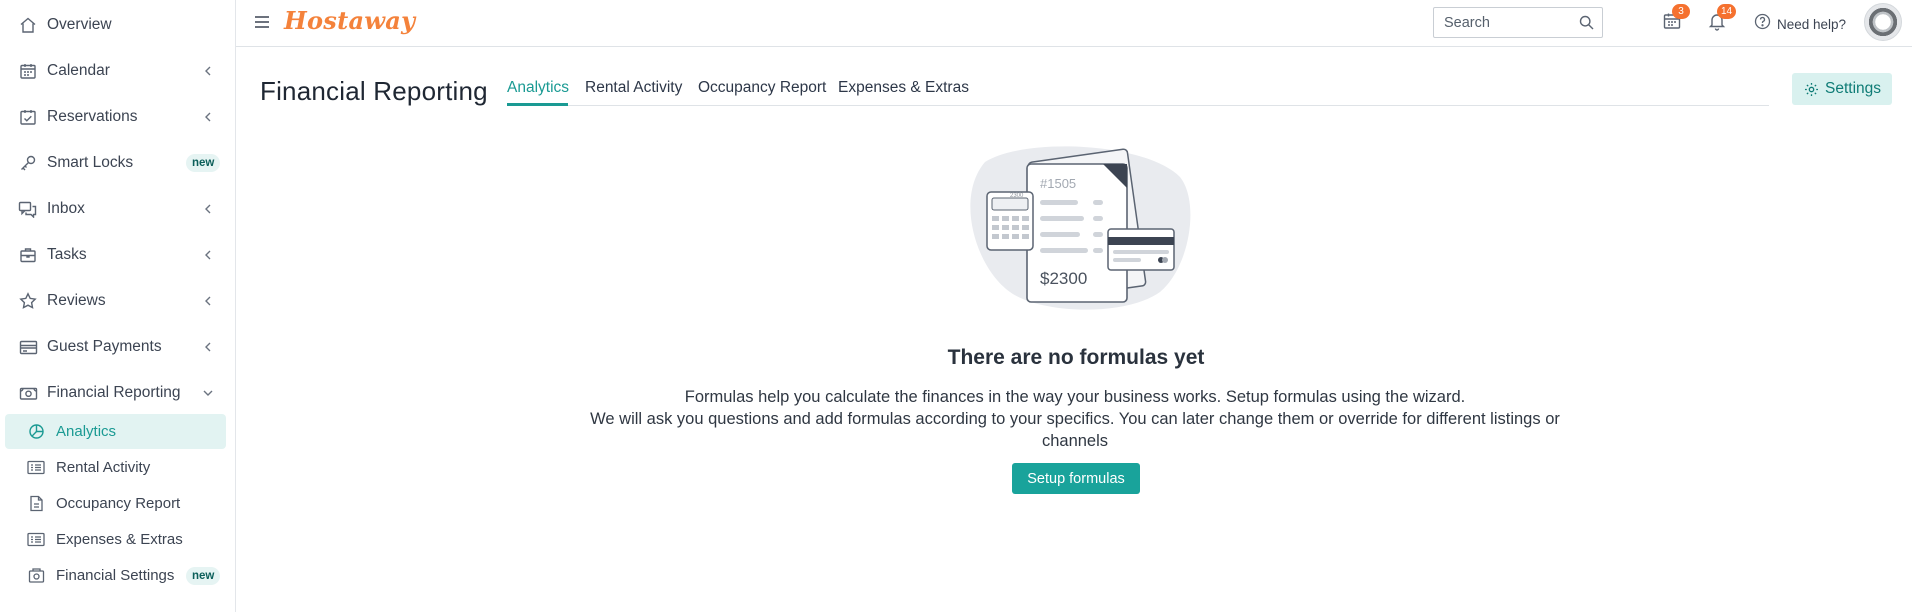  What do you see at coordinates (1811, 89) in the screenshot?
I see `gear-icon` at bounding box center [1811, 89].